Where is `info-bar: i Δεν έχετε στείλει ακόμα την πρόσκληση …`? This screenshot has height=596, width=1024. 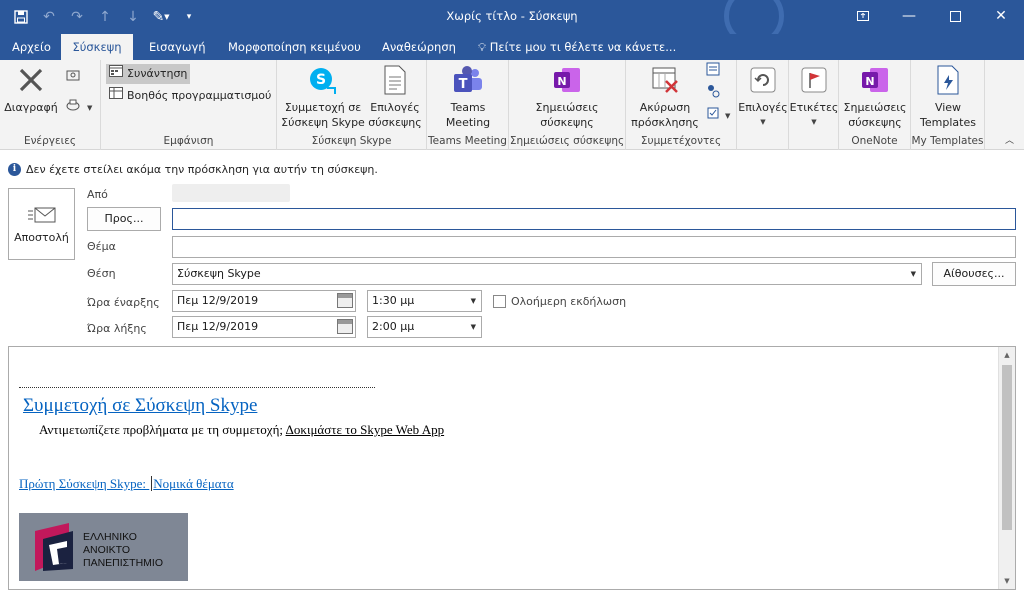 info-bar: i Δεν έχετε στείλει ακόμα την πρόσκληση … is located at coordinates (193, 169).